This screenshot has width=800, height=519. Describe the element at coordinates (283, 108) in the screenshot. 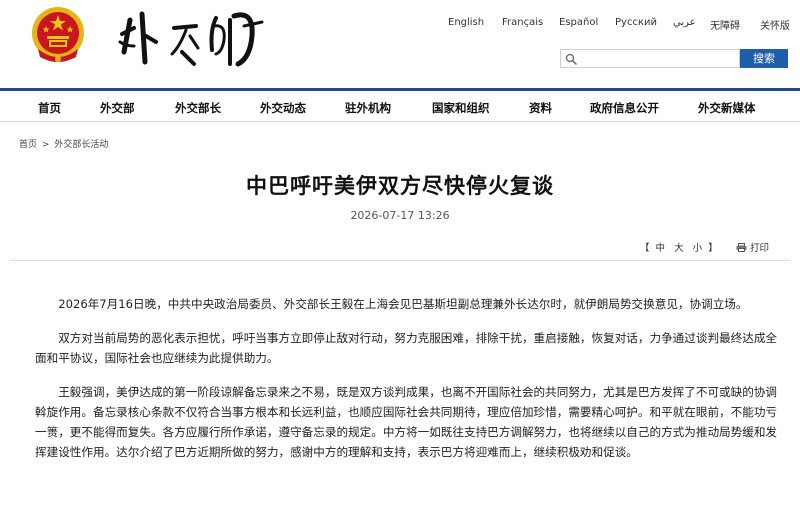

I see `nav-item-diplomatic-news: 外交动态` at that location.